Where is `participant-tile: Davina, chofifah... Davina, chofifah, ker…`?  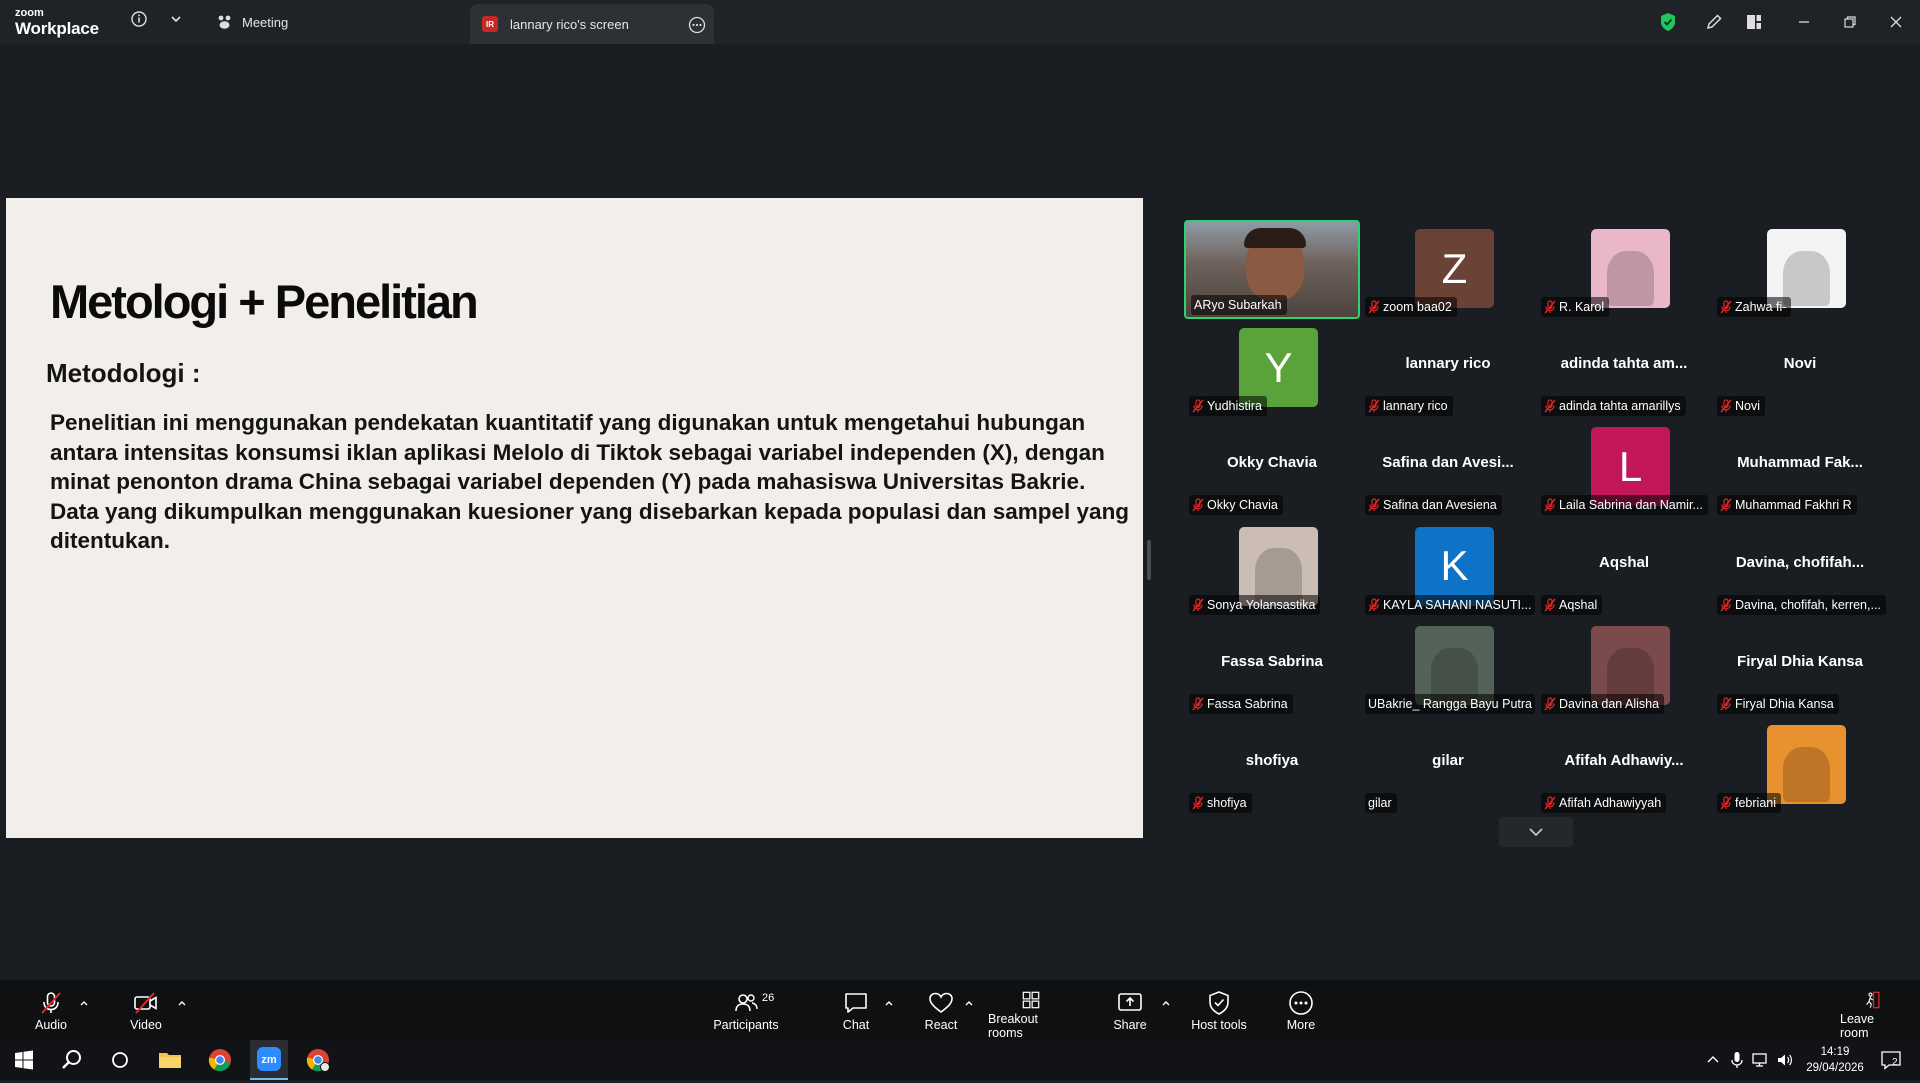 participant-tile: Davina, chofifah... Davina, chofifah, ker… is located at coordinates (1800, 567).